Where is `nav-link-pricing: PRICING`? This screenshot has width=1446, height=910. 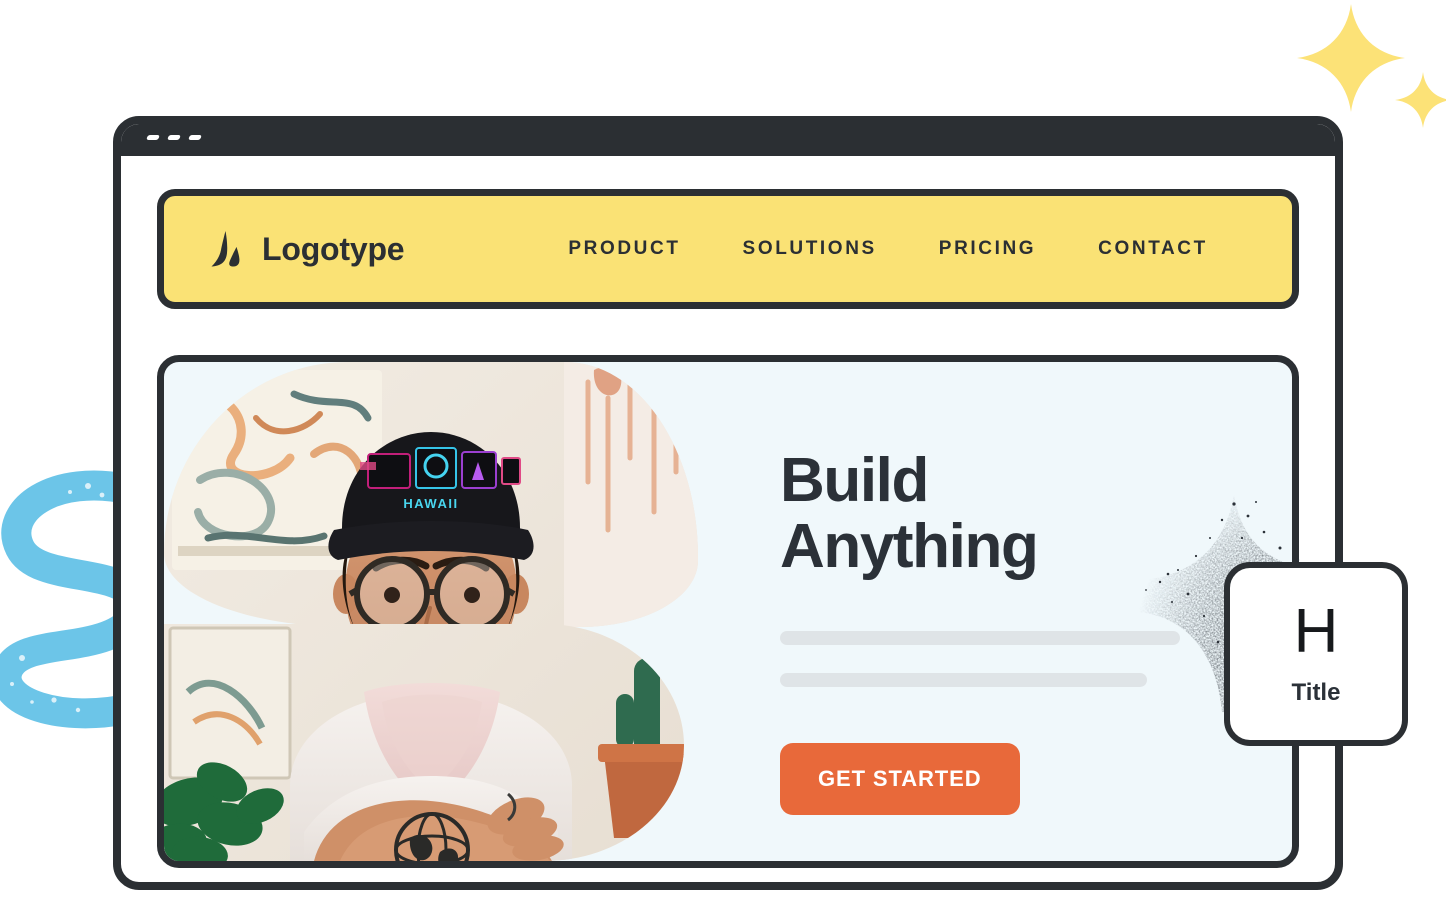
nav-link-pricing: PRICING is located at coordinates (987, 249).